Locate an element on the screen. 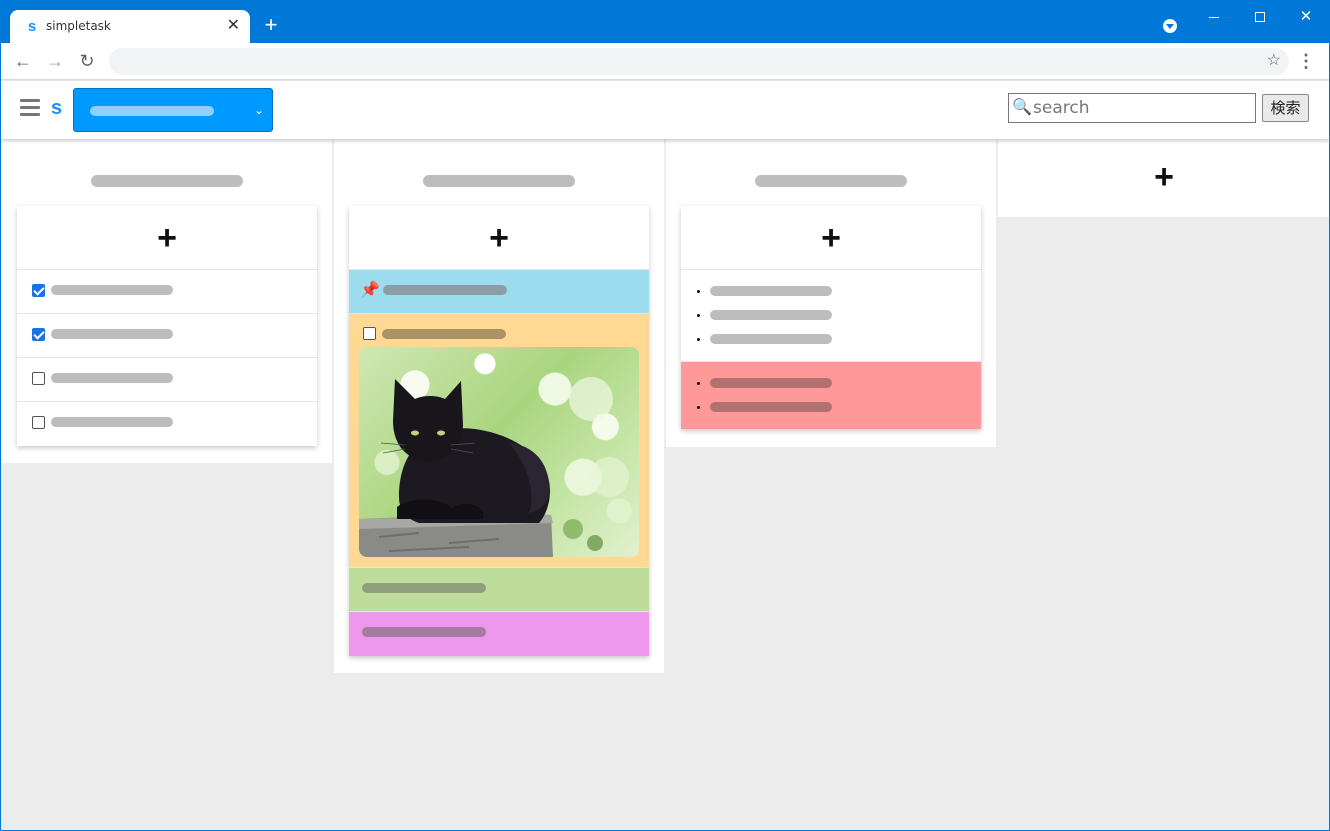 The image size is (1330, 831). app-favicon-icon: s is located at coordinates (32, 26).